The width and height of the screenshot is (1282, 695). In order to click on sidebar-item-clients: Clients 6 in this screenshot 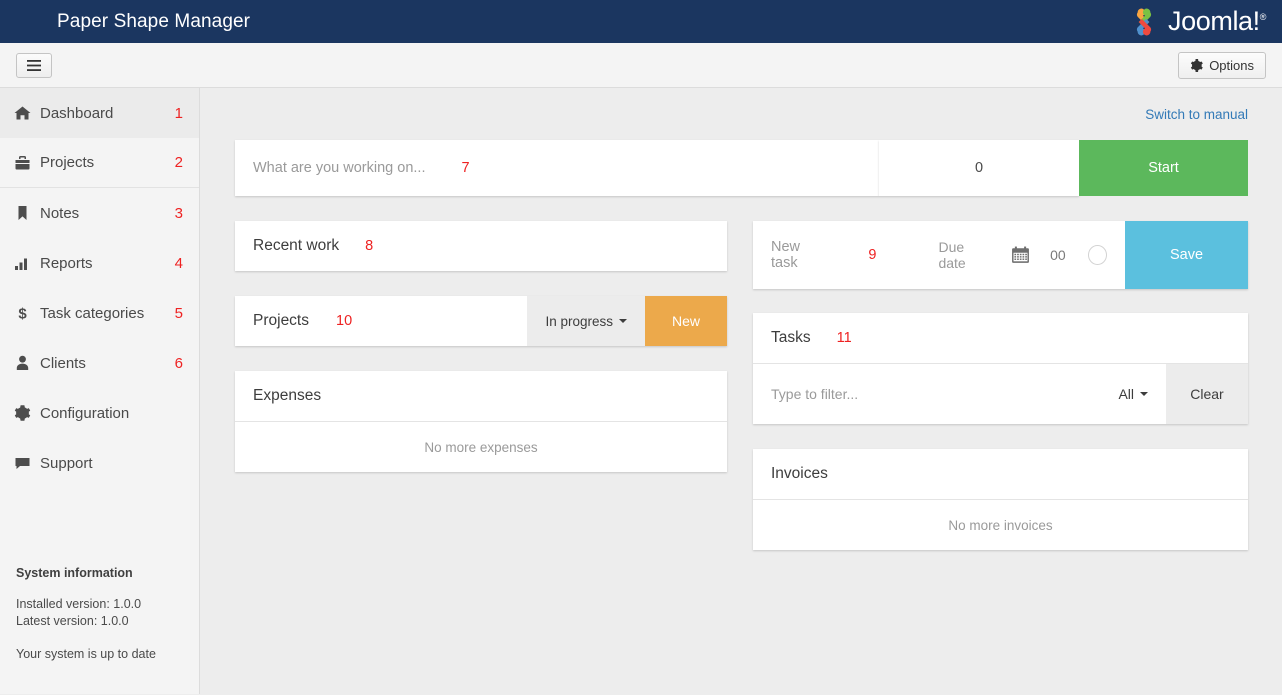, I will do `click(99, 363)`.